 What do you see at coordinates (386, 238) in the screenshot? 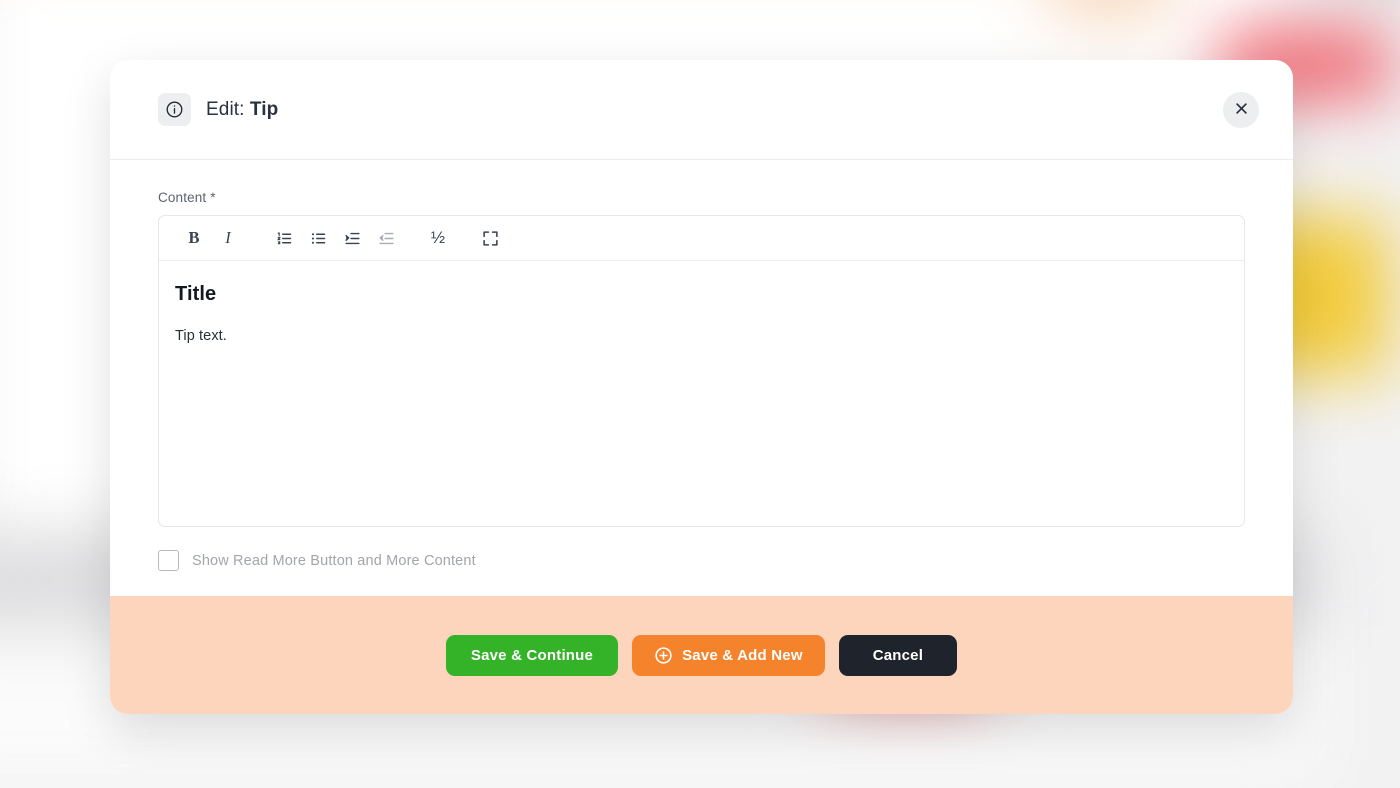
I see `outdent-button` at bounding box center [386, 238].